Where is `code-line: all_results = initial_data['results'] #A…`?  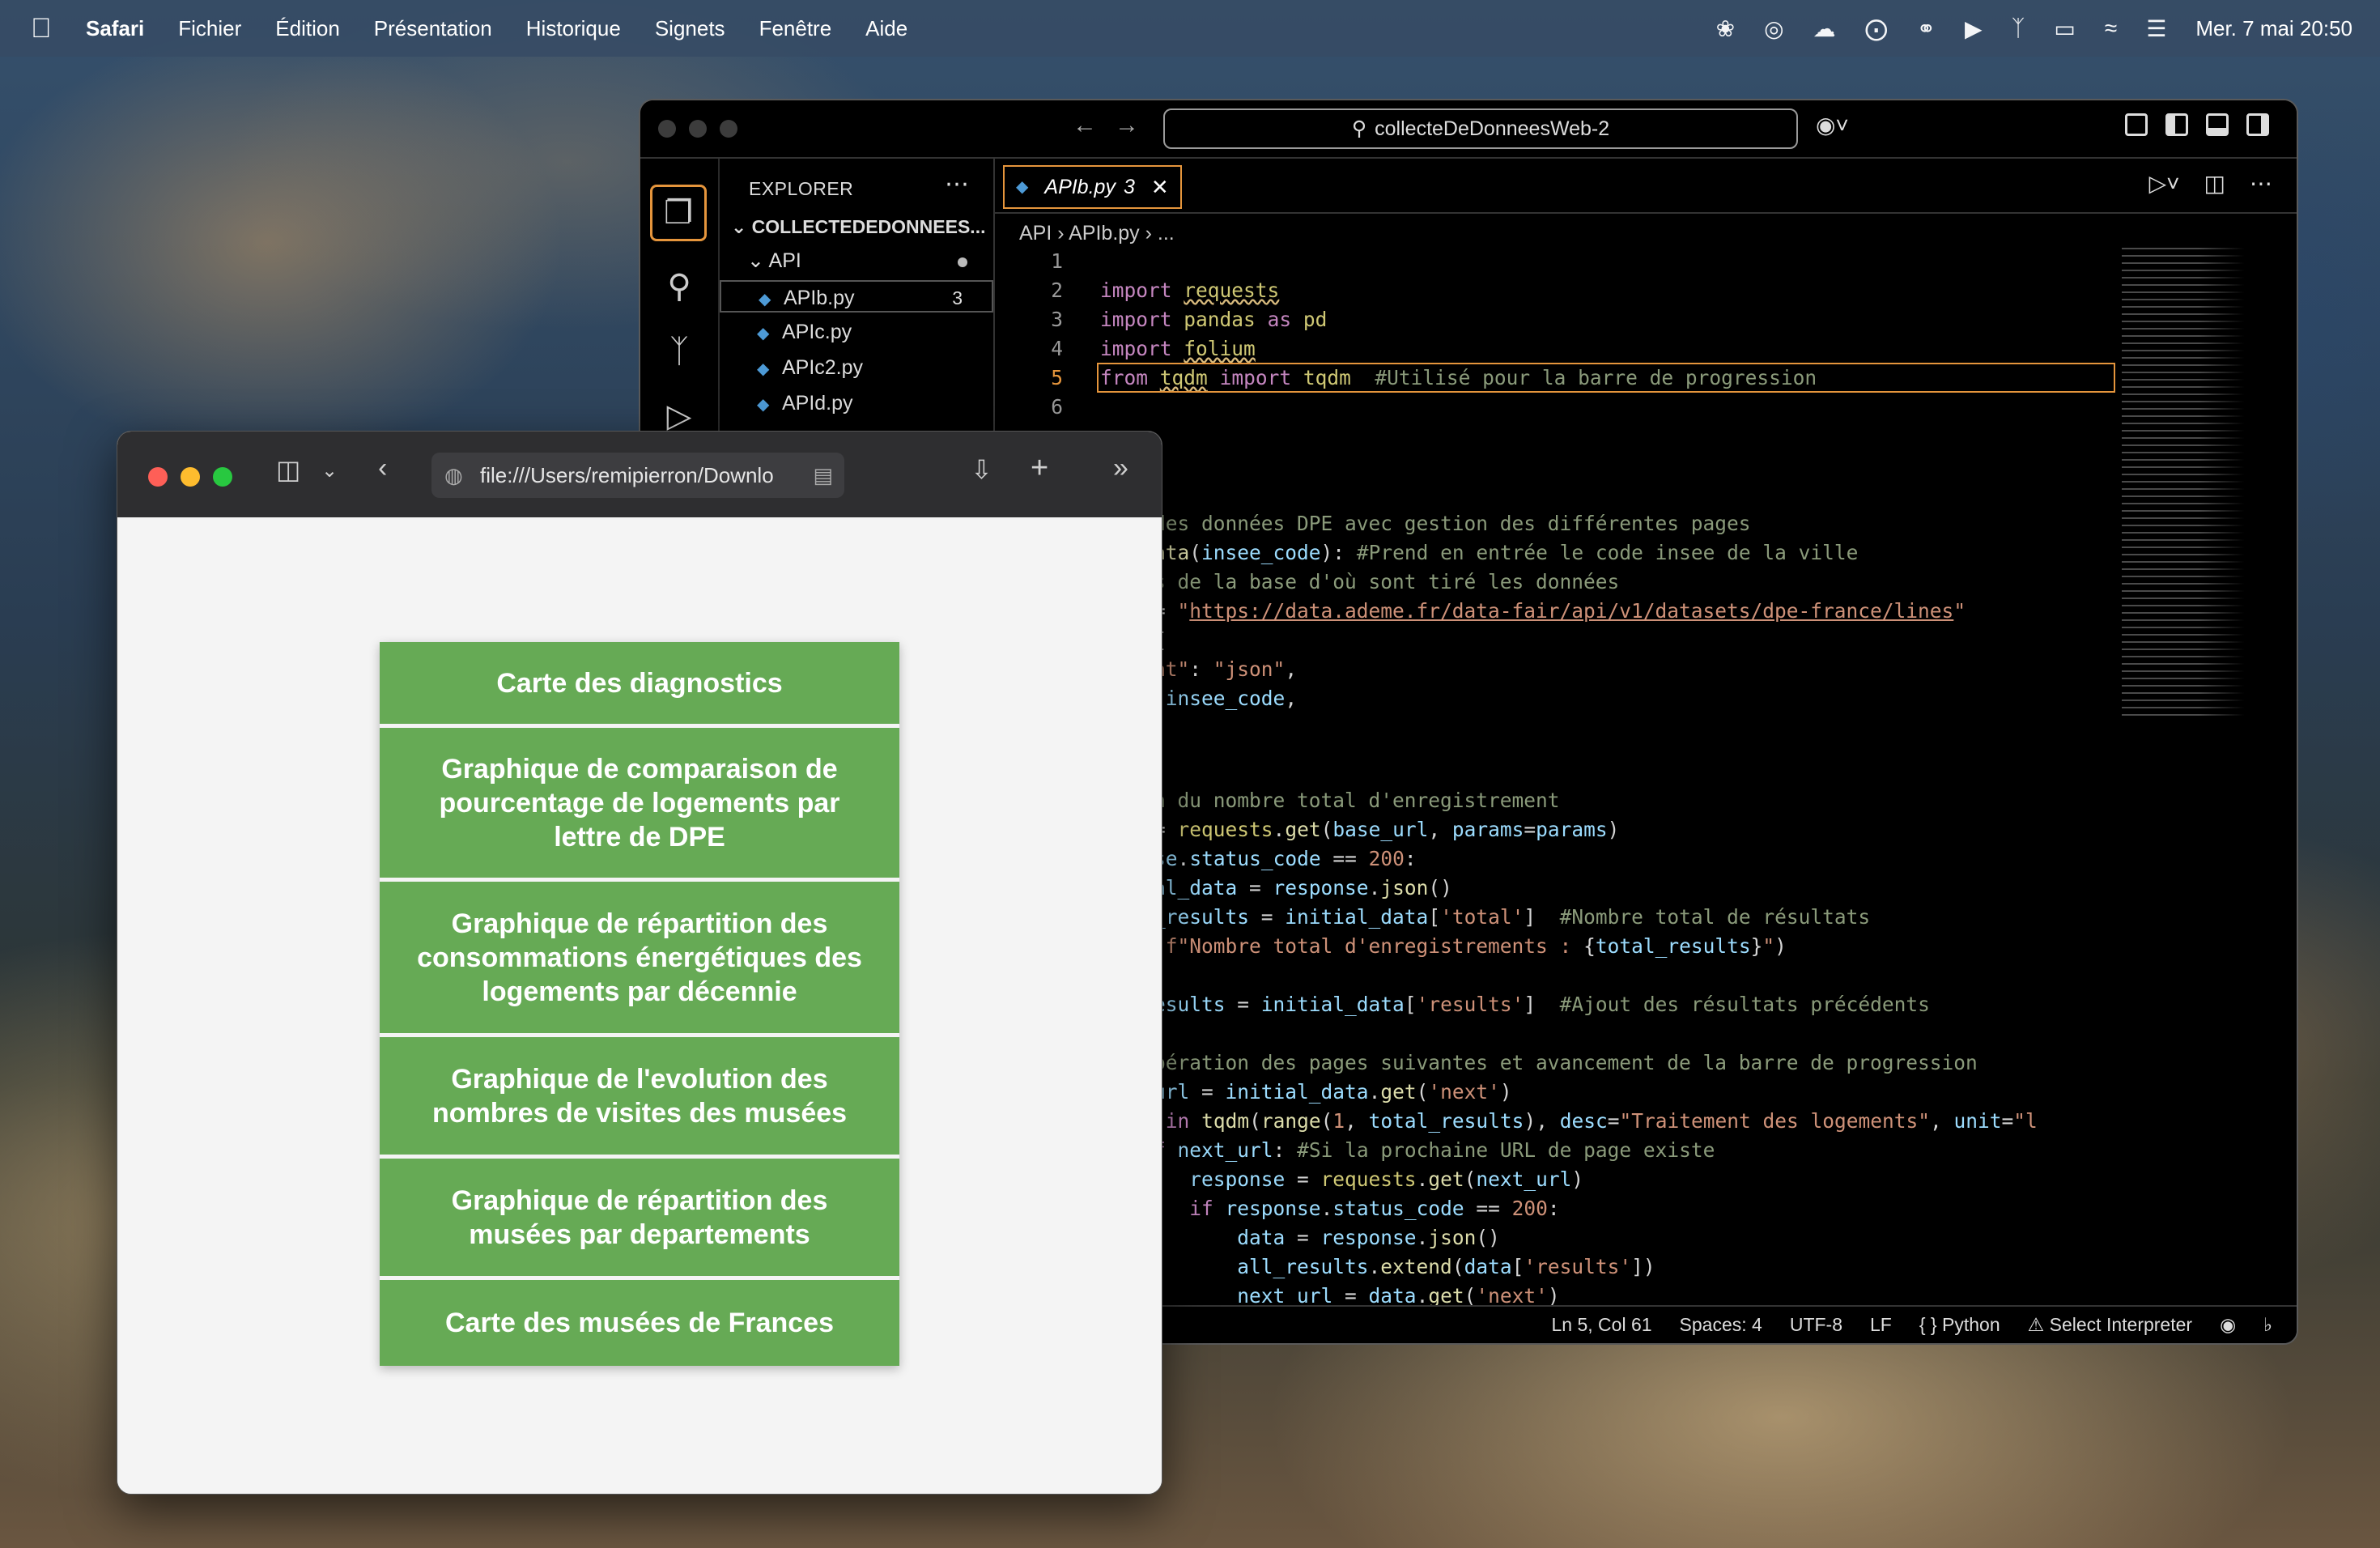
code-line: all_results = initial_data['results'] #A… is located at coordinates (1512, 1005).